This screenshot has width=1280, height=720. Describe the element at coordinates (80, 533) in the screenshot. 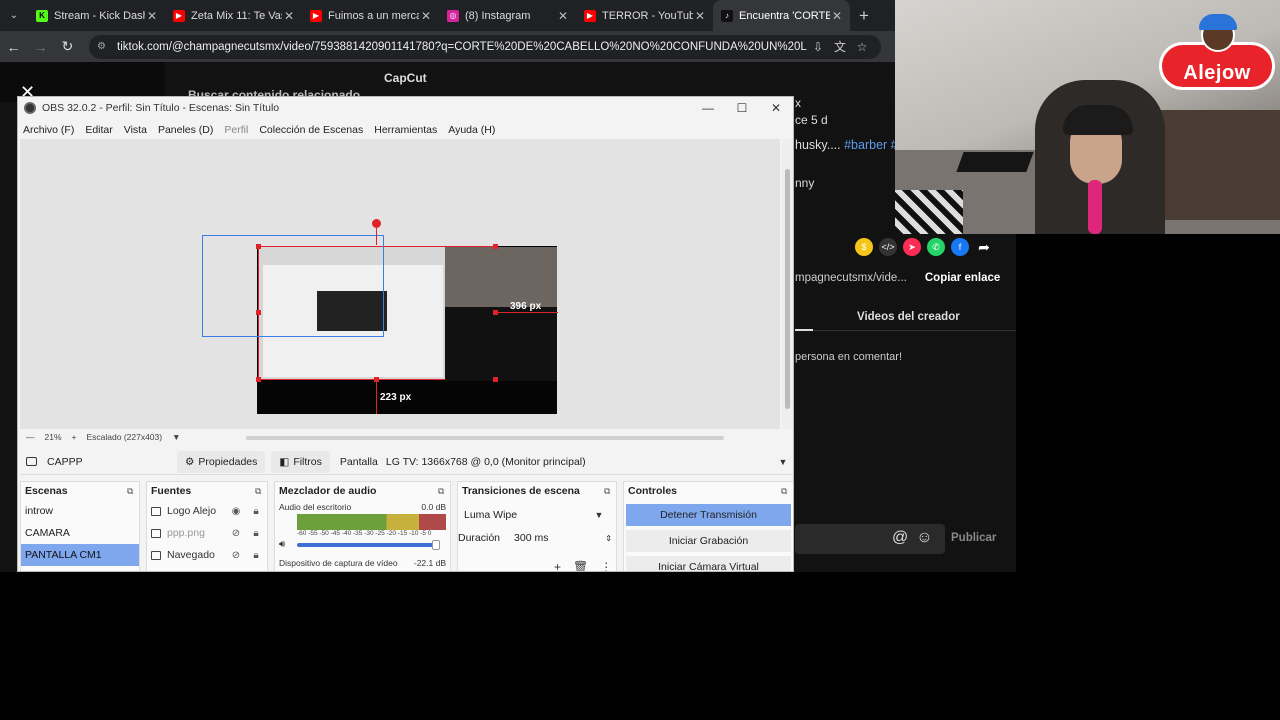

I see `scene-item: CAMARA` at that location.